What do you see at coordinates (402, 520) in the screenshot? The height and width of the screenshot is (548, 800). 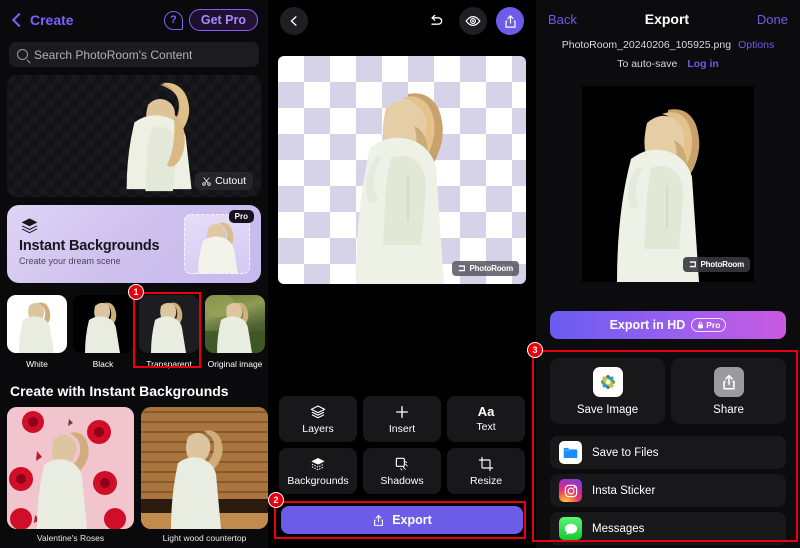 I see `export-button: Export` at bounding box center [402, 520].